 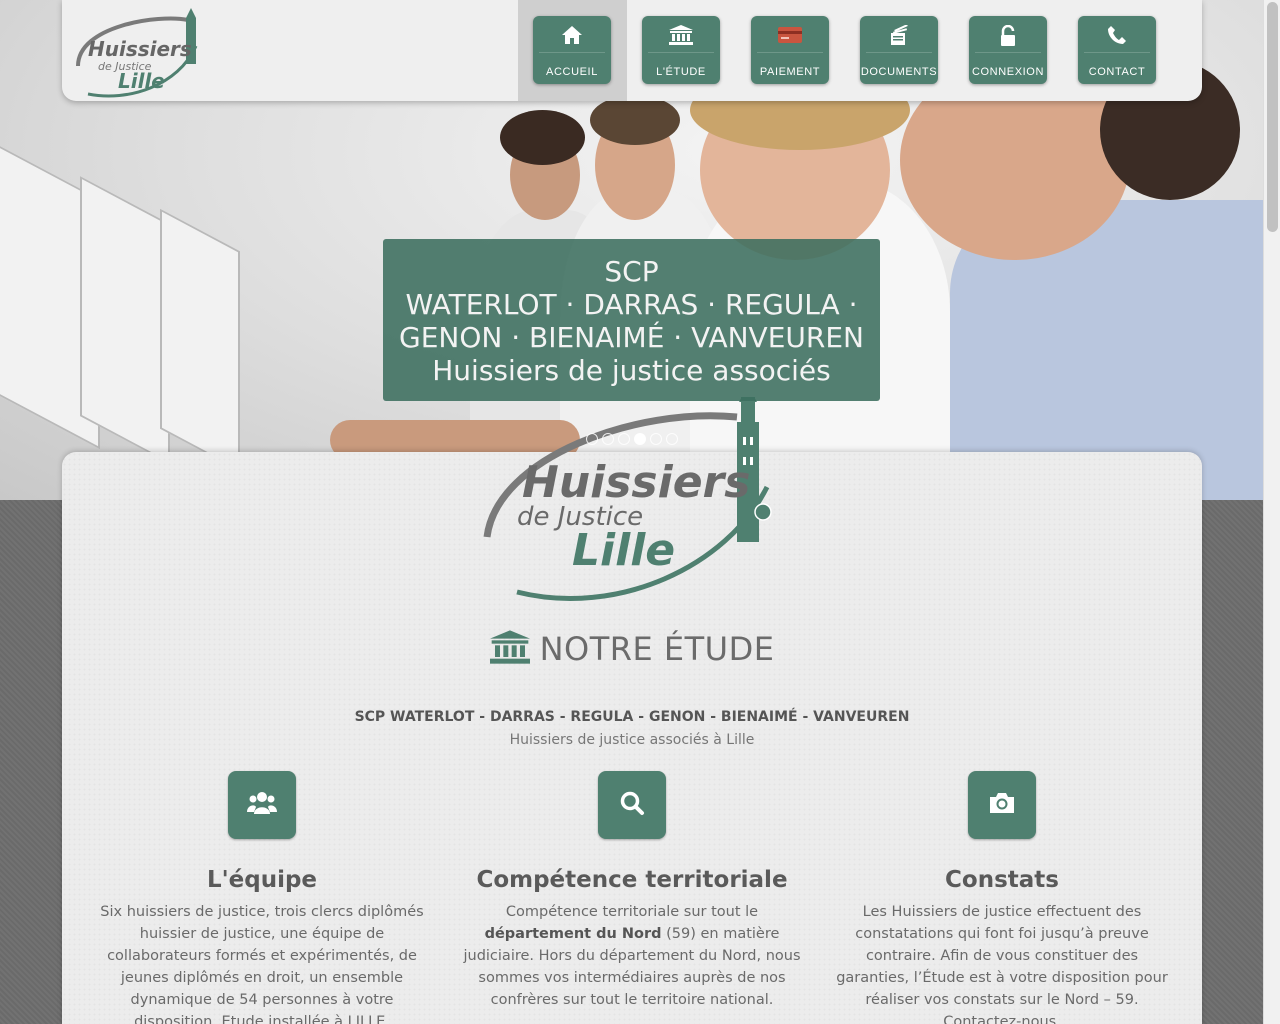 I want to click on scrollbar, so click(x=1271, y=512).